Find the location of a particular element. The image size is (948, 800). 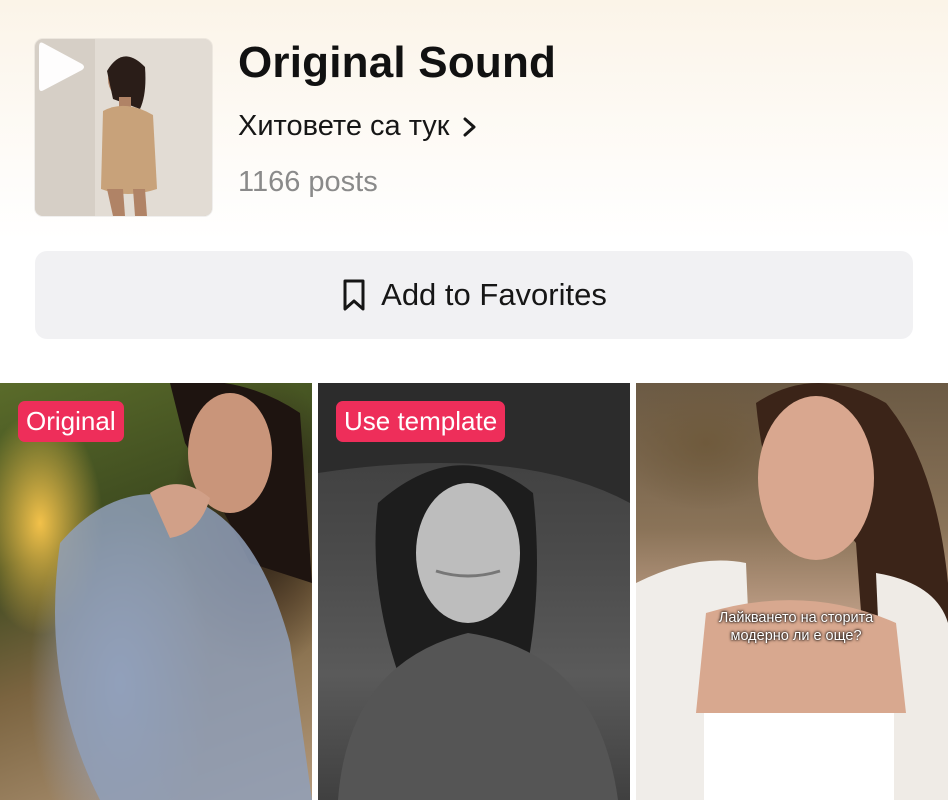

sound-title: Original Sound is located at coordinates (397, 62).